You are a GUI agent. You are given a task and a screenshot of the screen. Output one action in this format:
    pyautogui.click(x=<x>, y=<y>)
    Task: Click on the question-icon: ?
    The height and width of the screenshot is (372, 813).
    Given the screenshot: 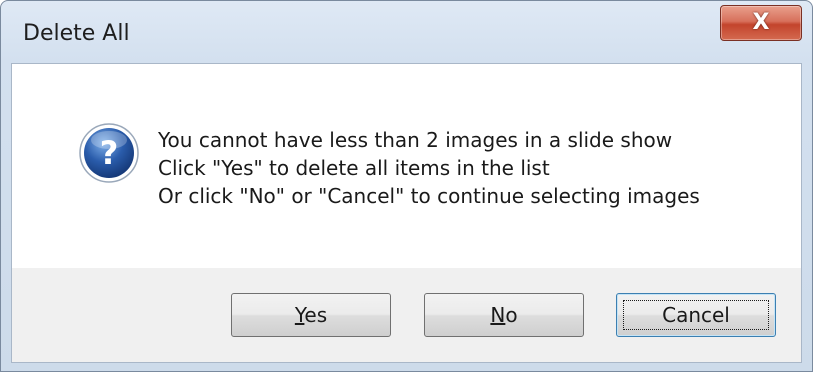 What is the action you would take?
    pyautogui.click(x=109, y=153)
    